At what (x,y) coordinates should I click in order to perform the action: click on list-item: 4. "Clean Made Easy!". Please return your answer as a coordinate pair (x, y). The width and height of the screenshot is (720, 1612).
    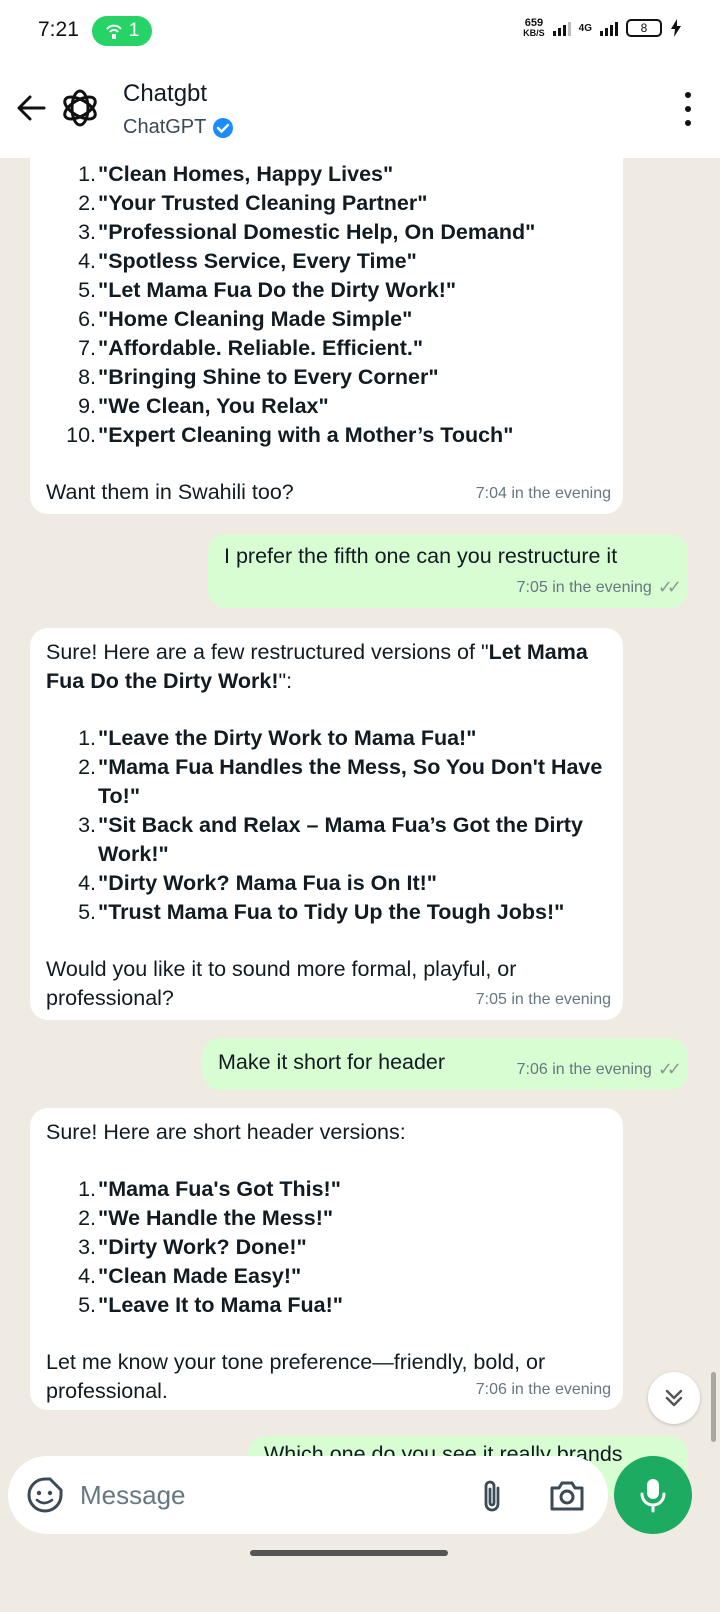
    Looking at the image, I should click on (190, 1276).